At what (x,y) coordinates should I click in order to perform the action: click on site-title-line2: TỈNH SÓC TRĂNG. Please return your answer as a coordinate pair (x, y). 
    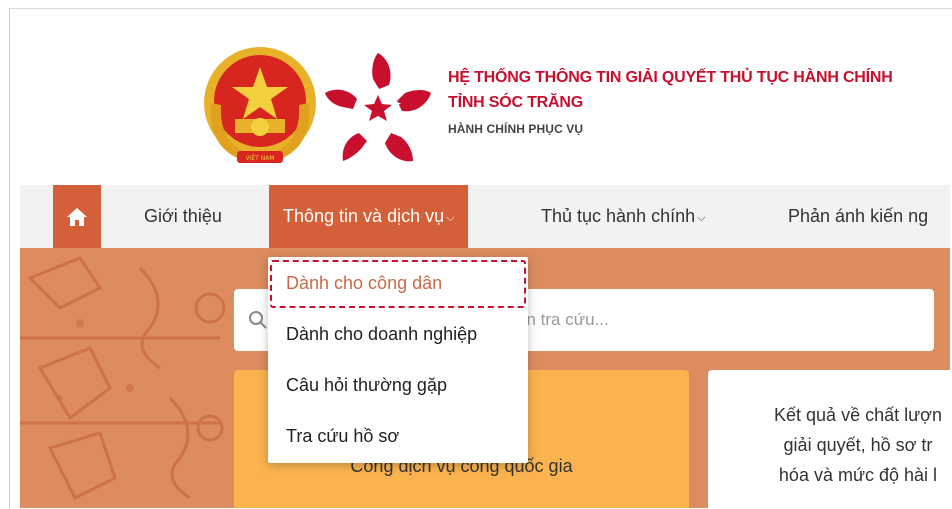
    Looking at the image, I should click on (515, 102).